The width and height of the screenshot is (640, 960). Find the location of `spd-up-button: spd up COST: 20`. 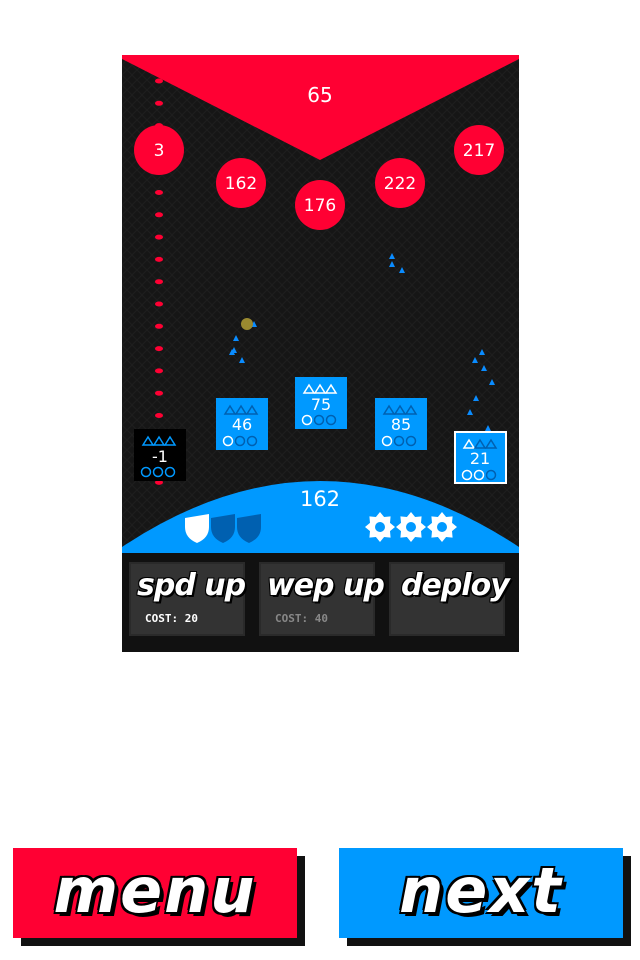

spd-up-button: spd up COST: 20 is located at coordinates (187, 599).